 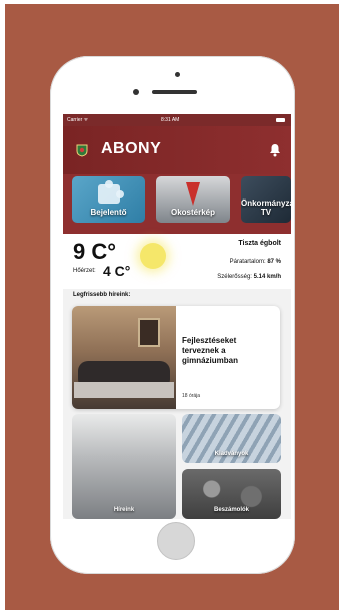 I want to click on latest-news-heading: Legfrissebb híreink:, so click(x=102, y=295).